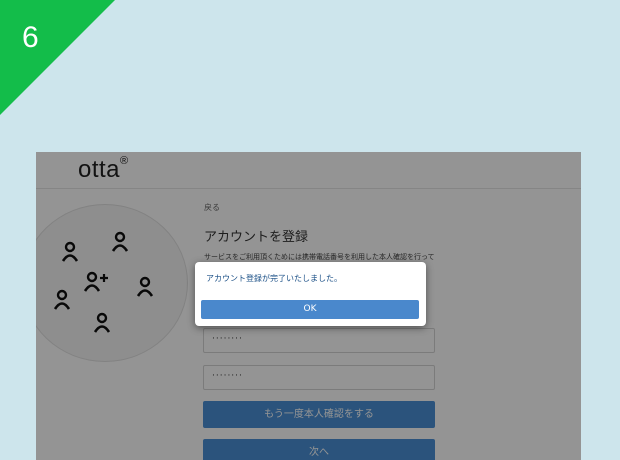 The width and height of the screenshot is (620, 460). I want to click on alert-dialog: アカウント登録が完了いたしました。 OK, so click(310, 294).